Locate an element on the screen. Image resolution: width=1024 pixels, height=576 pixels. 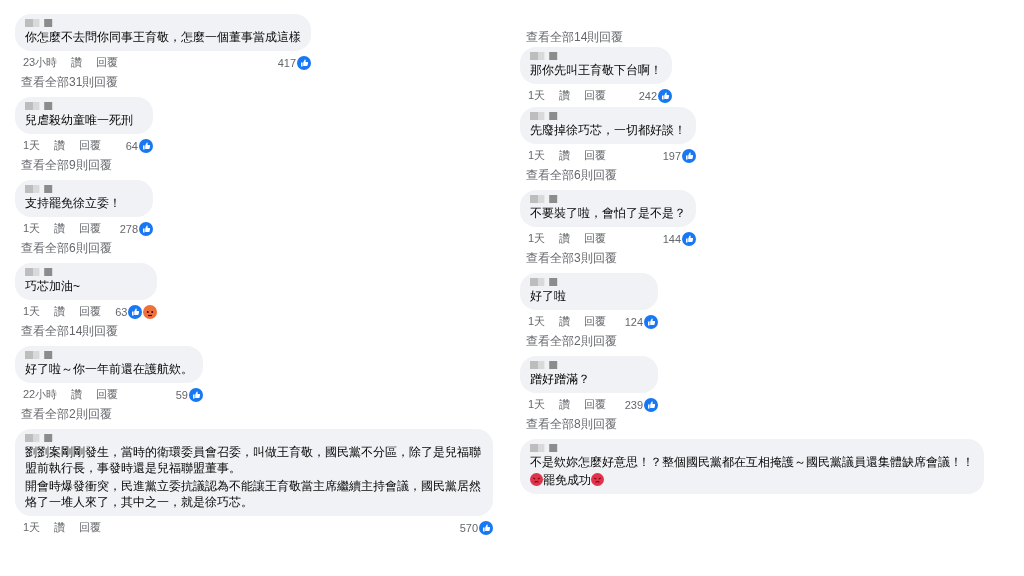
view-replies-link: 查看全部31則回覆 is located at coordinates (163, 81).